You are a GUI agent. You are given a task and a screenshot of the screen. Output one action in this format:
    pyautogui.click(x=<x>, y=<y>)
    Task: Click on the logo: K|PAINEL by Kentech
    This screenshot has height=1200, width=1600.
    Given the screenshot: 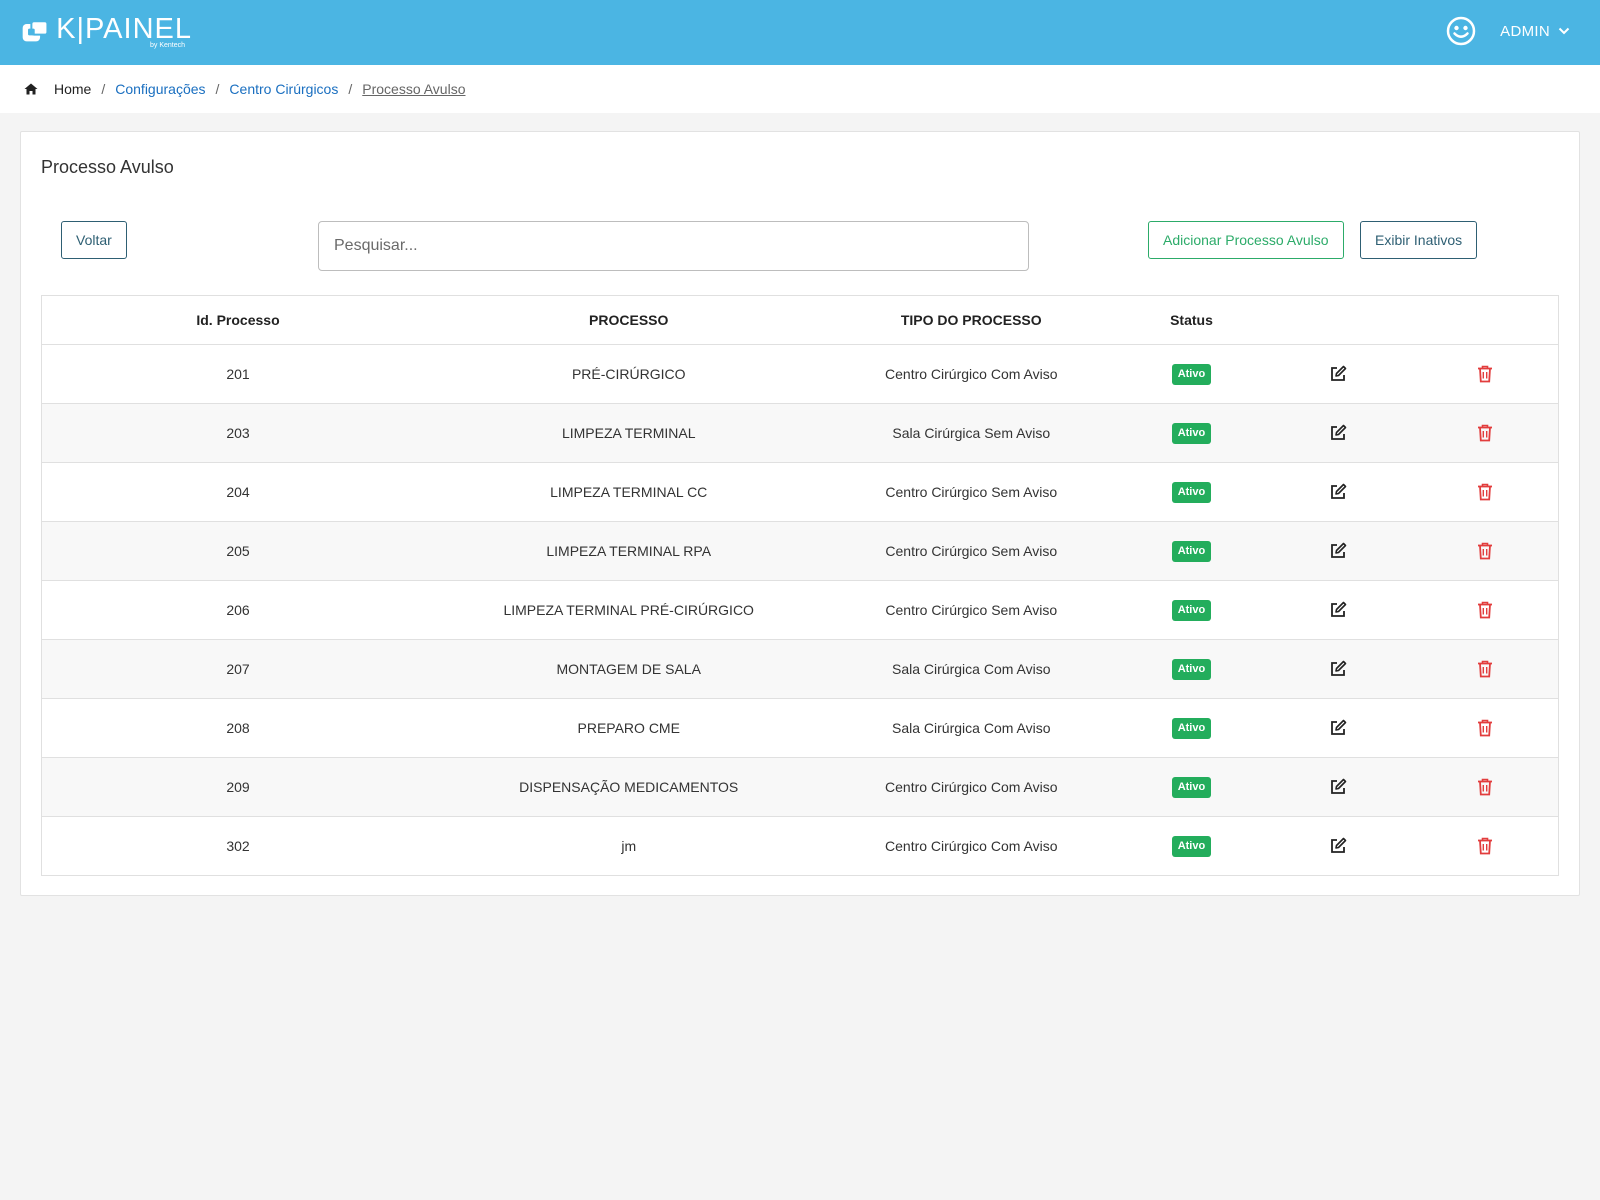 What is the action you would take?
    pyautogui.click(x=107, y=32)
    